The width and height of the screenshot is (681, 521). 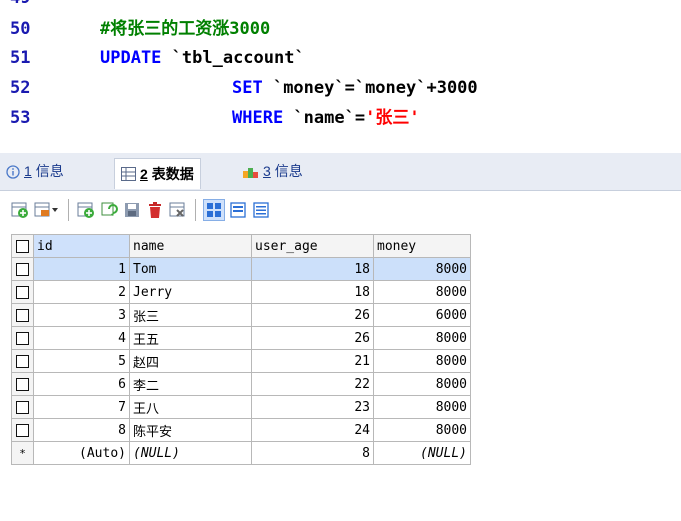 I want to click on text-view-icon, so click(x=261, y=210).